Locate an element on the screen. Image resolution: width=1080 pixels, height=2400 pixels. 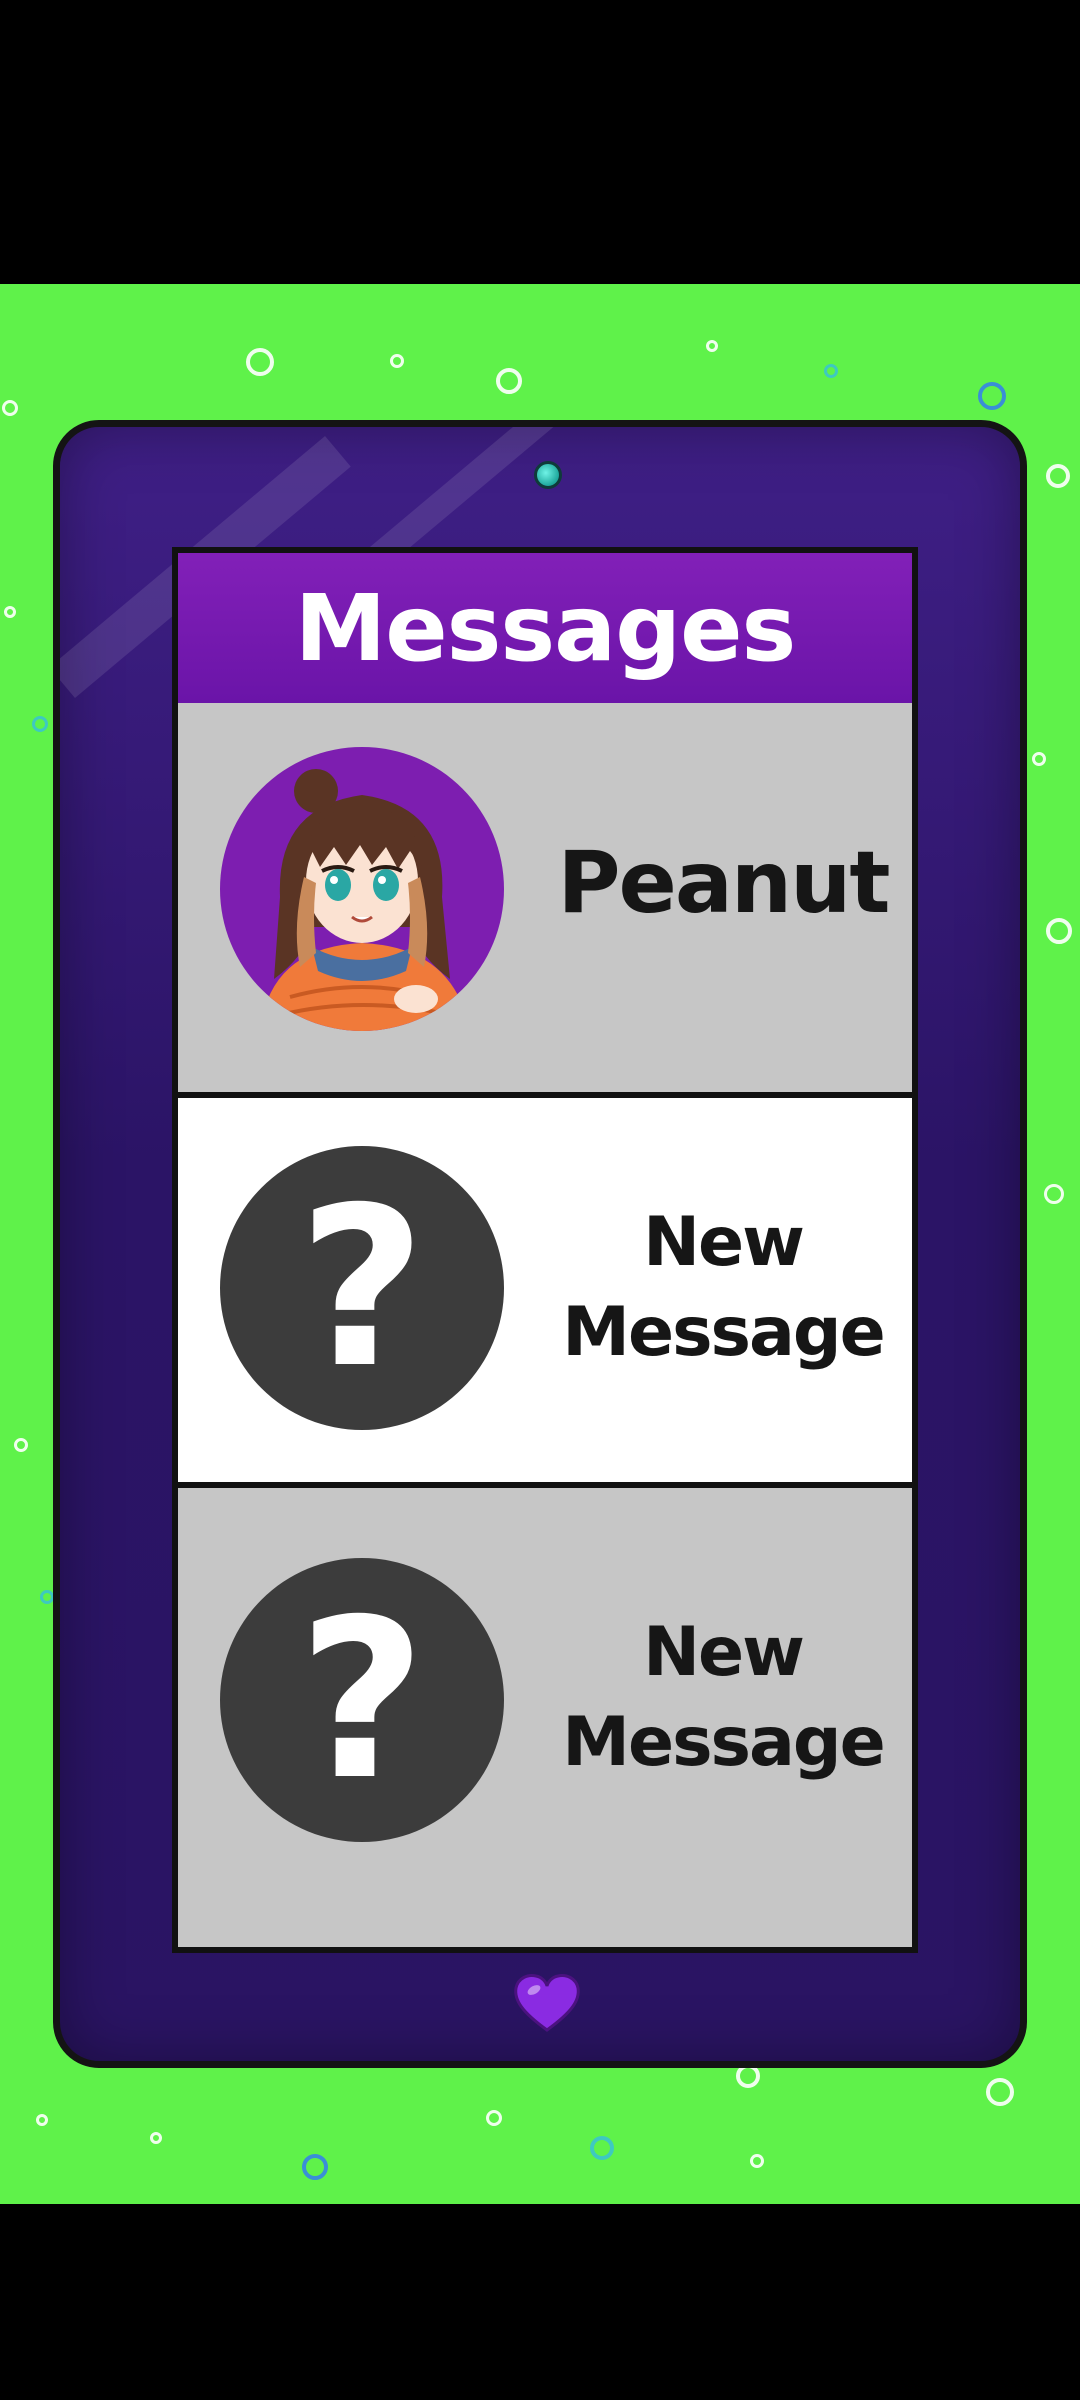
messages-header: Messages is located at coordinates (545, 628).